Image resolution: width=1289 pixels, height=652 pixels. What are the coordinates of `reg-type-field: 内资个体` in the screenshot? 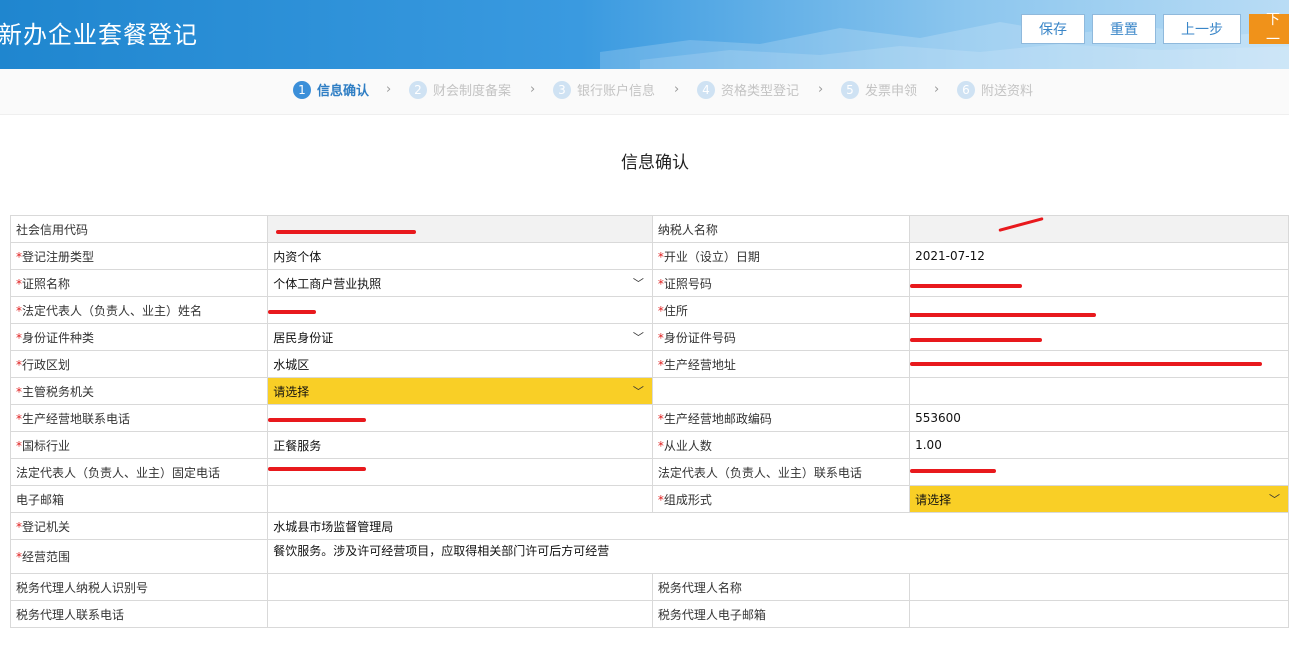 It's located at (460, 256).